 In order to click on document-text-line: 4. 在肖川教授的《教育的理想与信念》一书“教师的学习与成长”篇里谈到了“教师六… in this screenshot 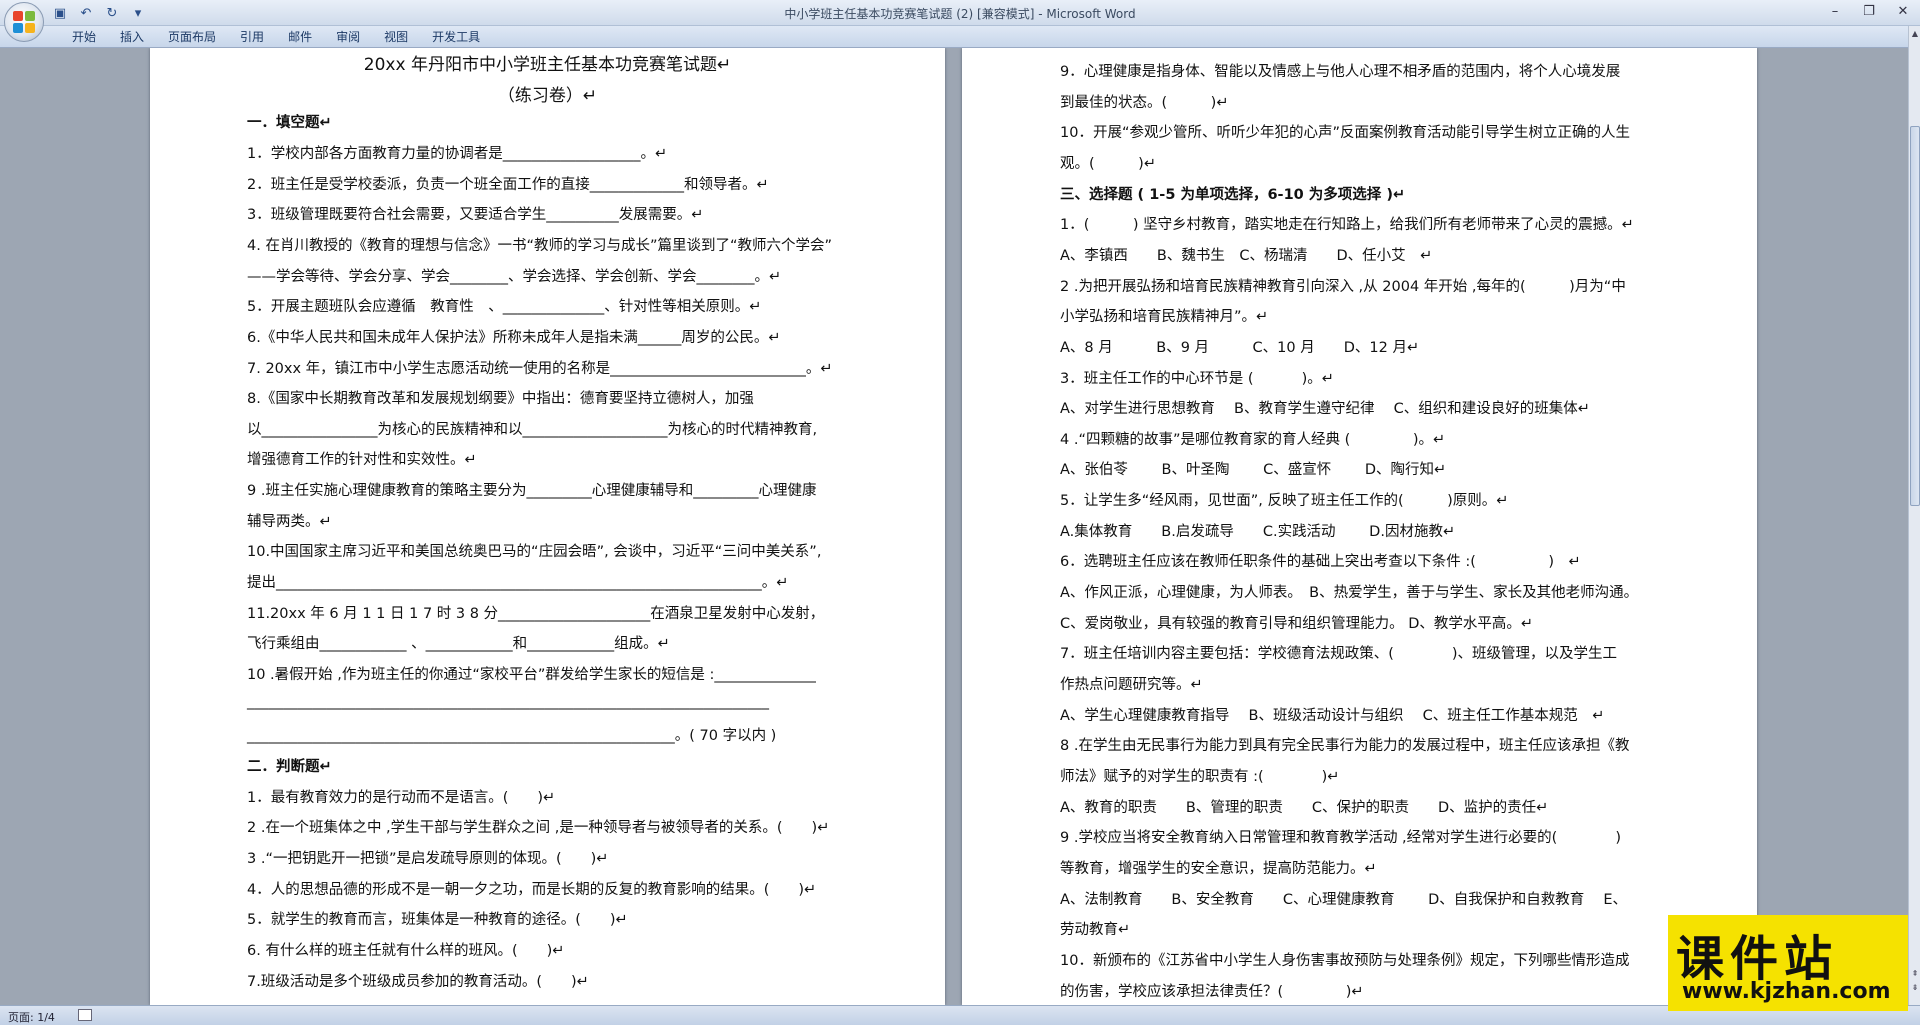, I will do `click(539, 245)`.